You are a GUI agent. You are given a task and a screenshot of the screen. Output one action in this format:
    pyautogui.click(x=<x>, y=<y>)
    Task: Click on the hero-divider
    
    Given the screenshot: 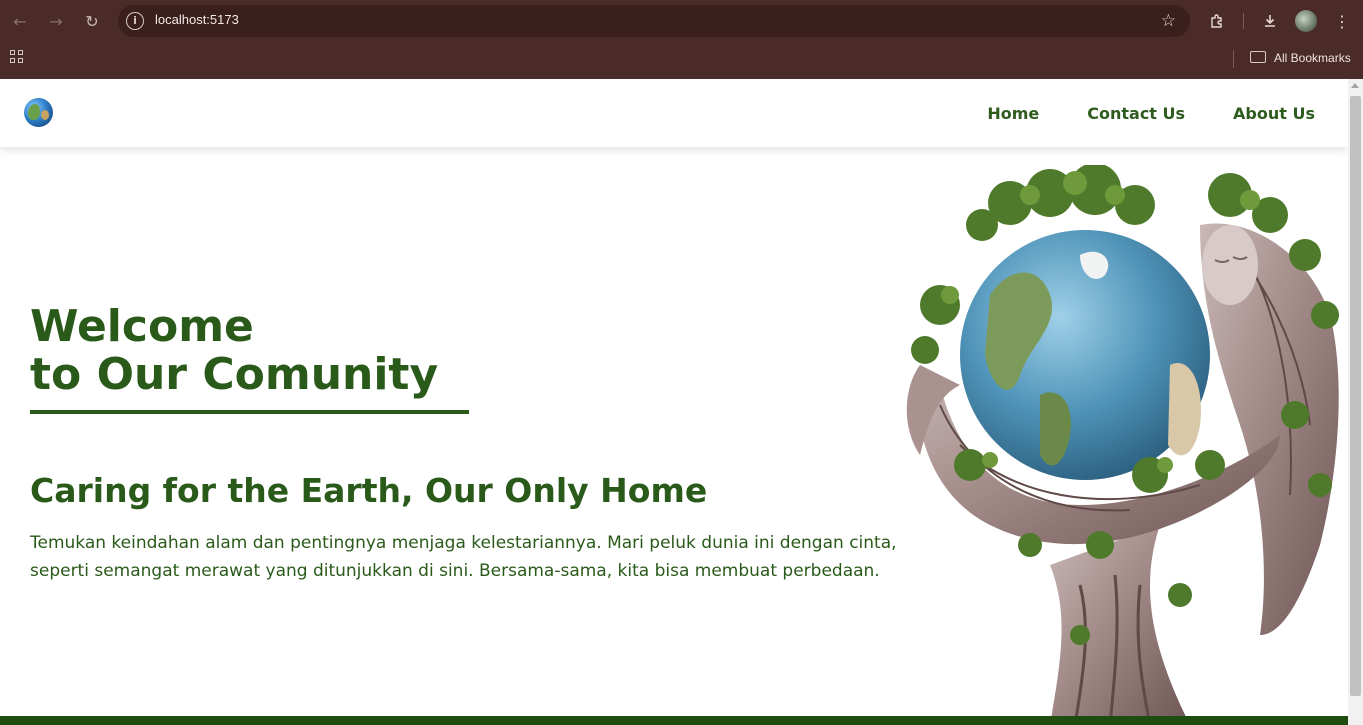 What is the action you would take?
    pyautogui.click(x=249, y=412)
    